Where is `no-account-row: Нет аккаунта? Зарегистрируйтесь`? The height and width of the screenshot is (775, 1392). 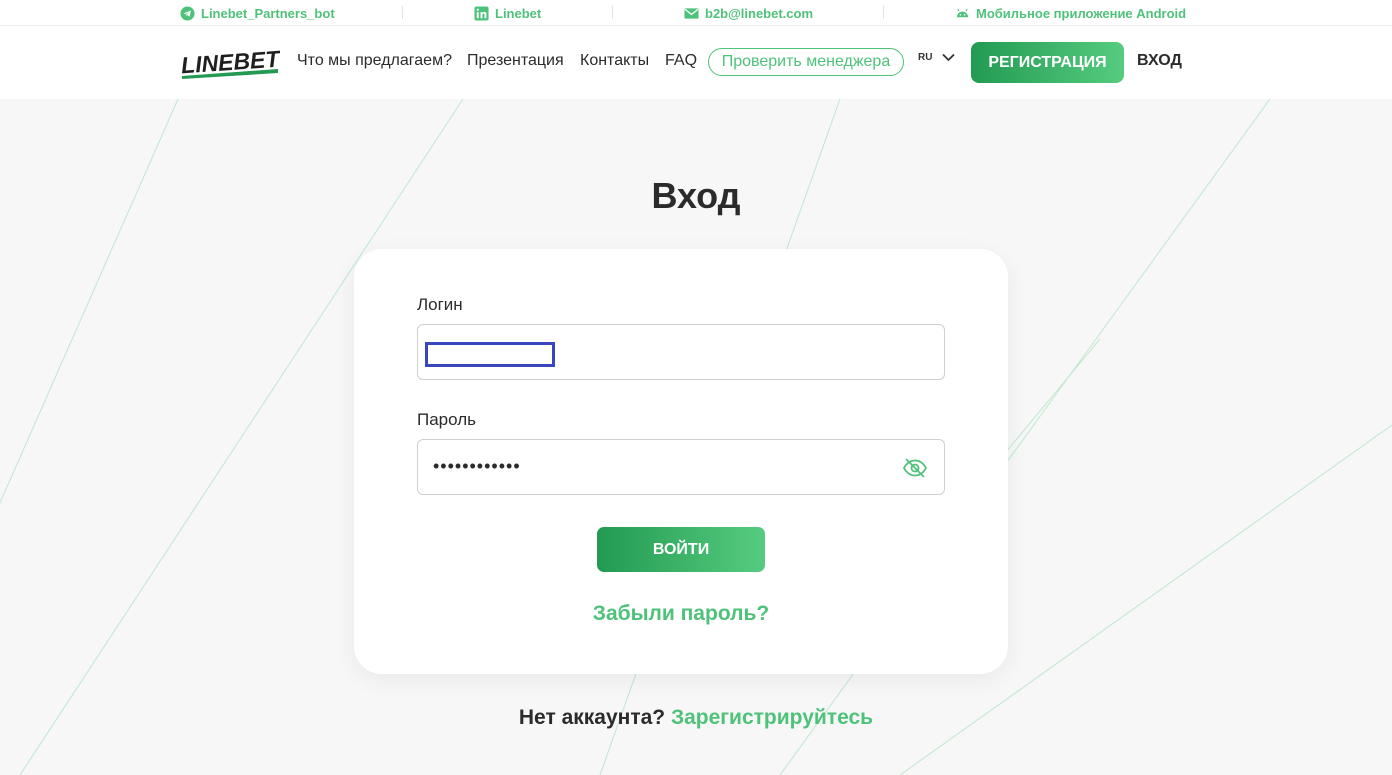
no-account-row: Нет аккаунта? Зарегистрируйтесь is located at coordinates (696, 718).